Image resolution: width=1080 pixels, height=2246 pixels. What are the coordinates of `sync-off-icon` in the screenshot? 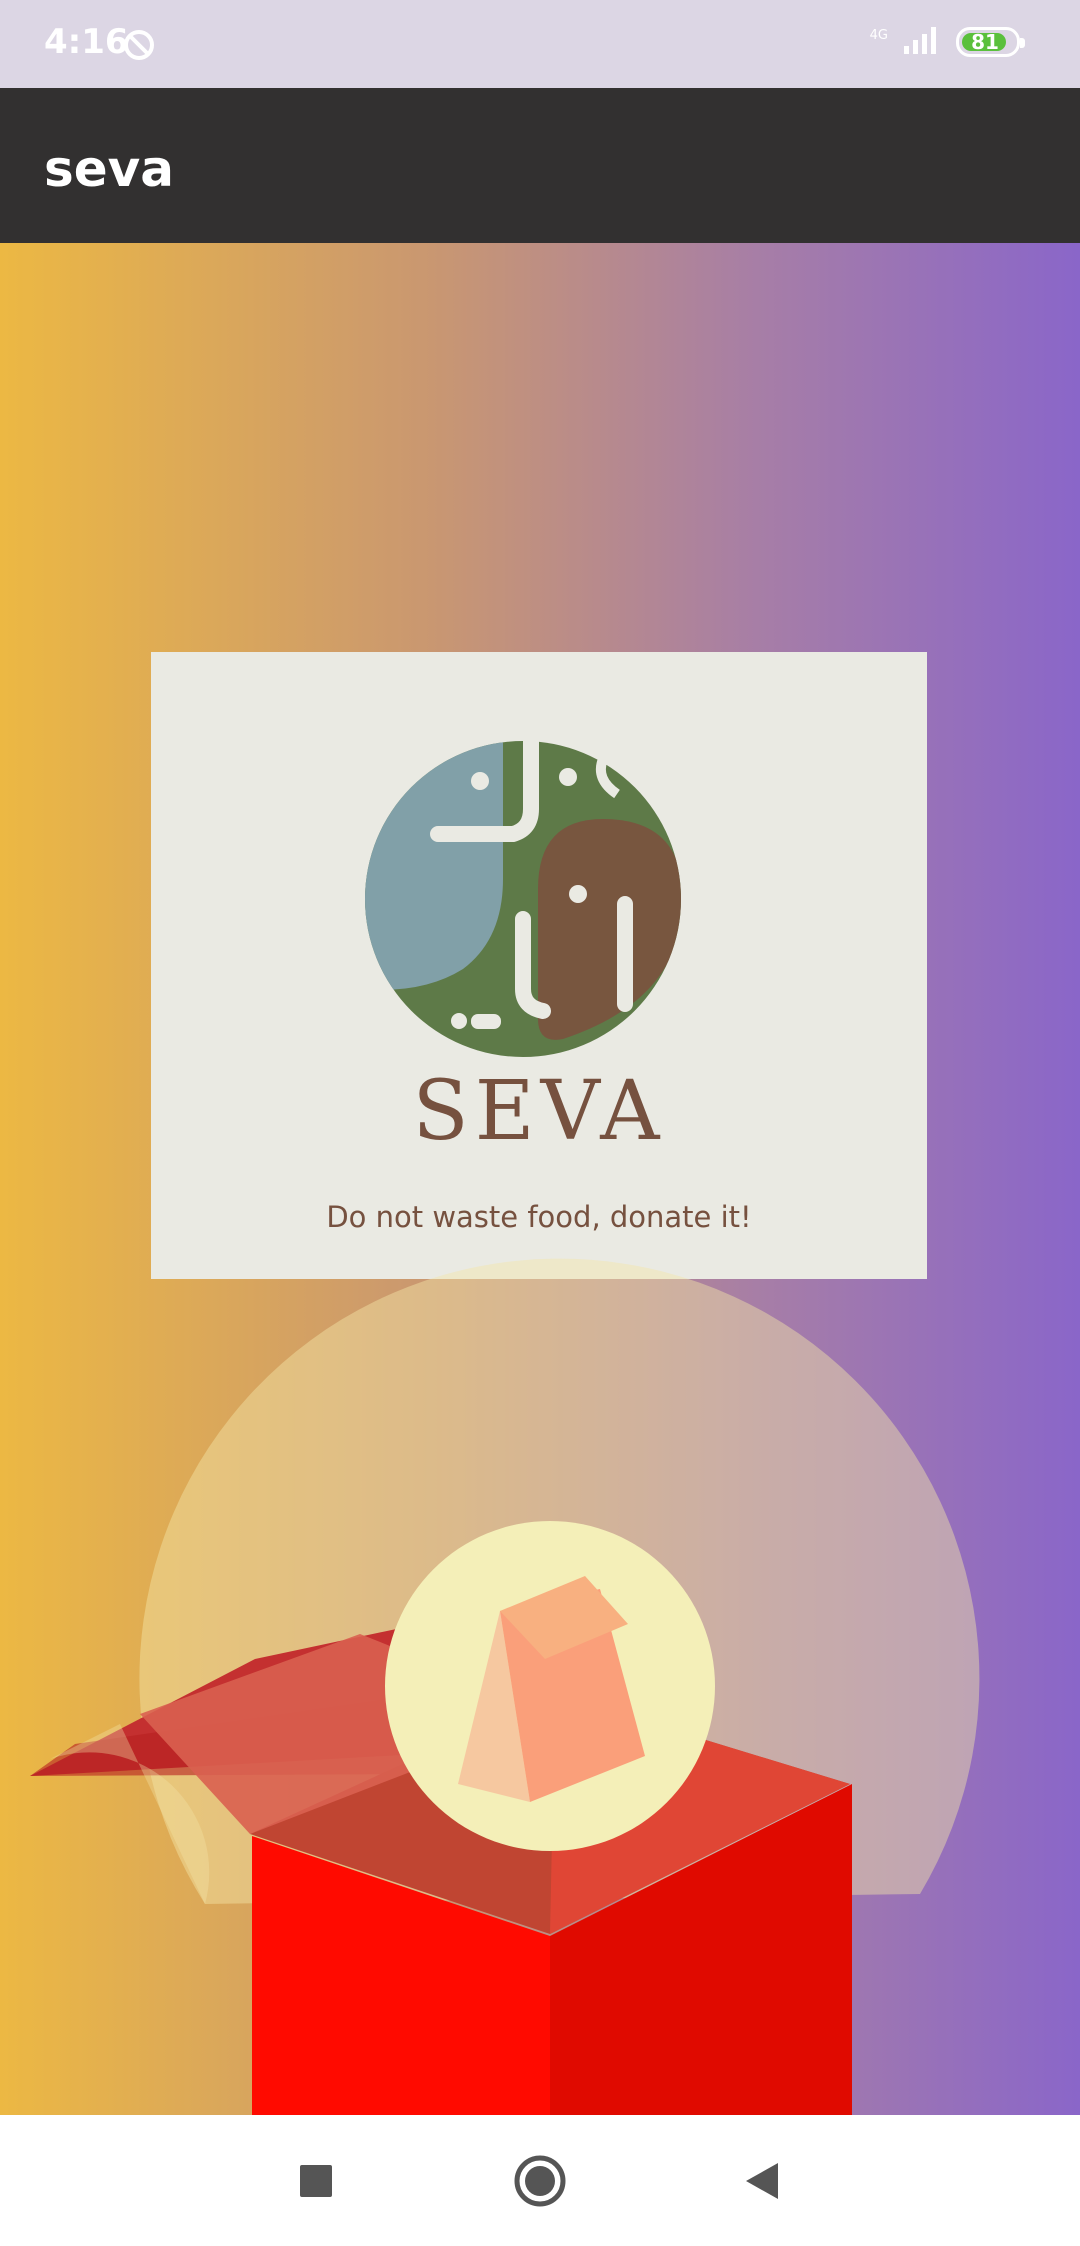 It's located at (139, 47).